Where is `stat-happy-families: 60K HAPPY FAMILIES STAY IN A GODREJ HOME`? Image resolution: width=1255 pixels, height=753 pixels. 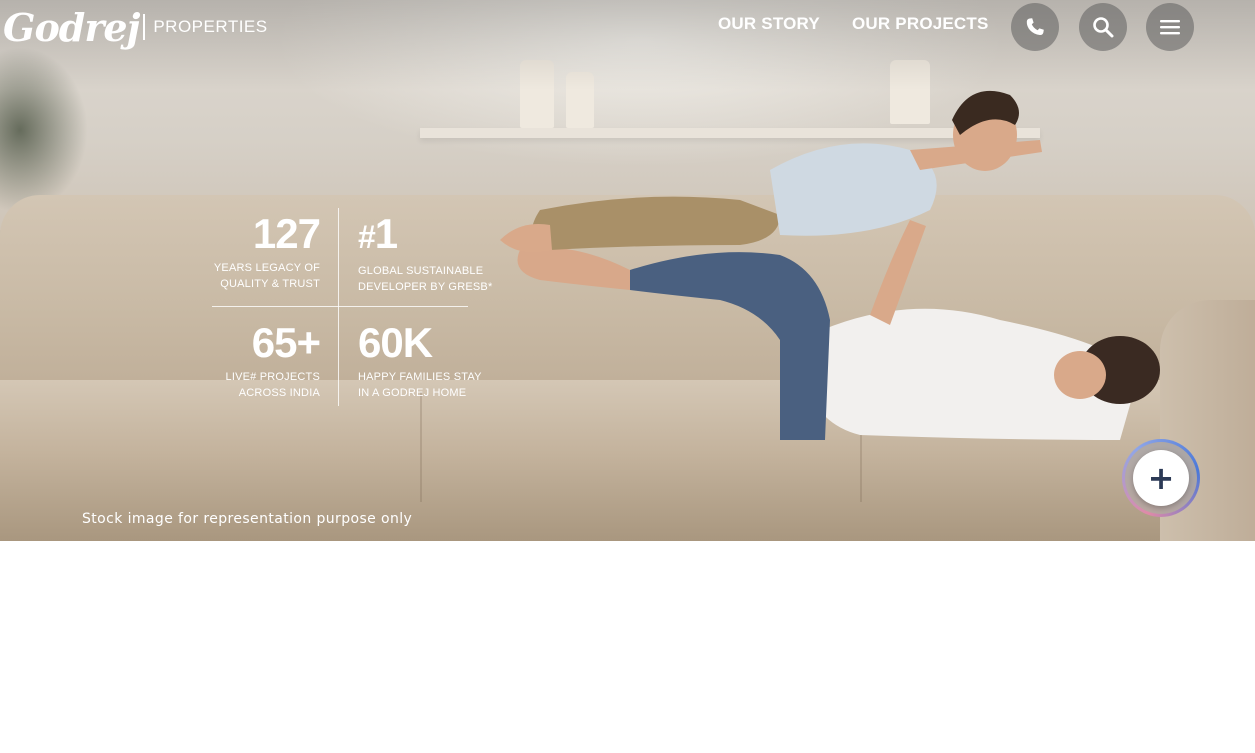
stat-happy-families: 60K HAPPY FAMILIES STAY IN A GODREJ HOME is located at coordinates (428, 360).